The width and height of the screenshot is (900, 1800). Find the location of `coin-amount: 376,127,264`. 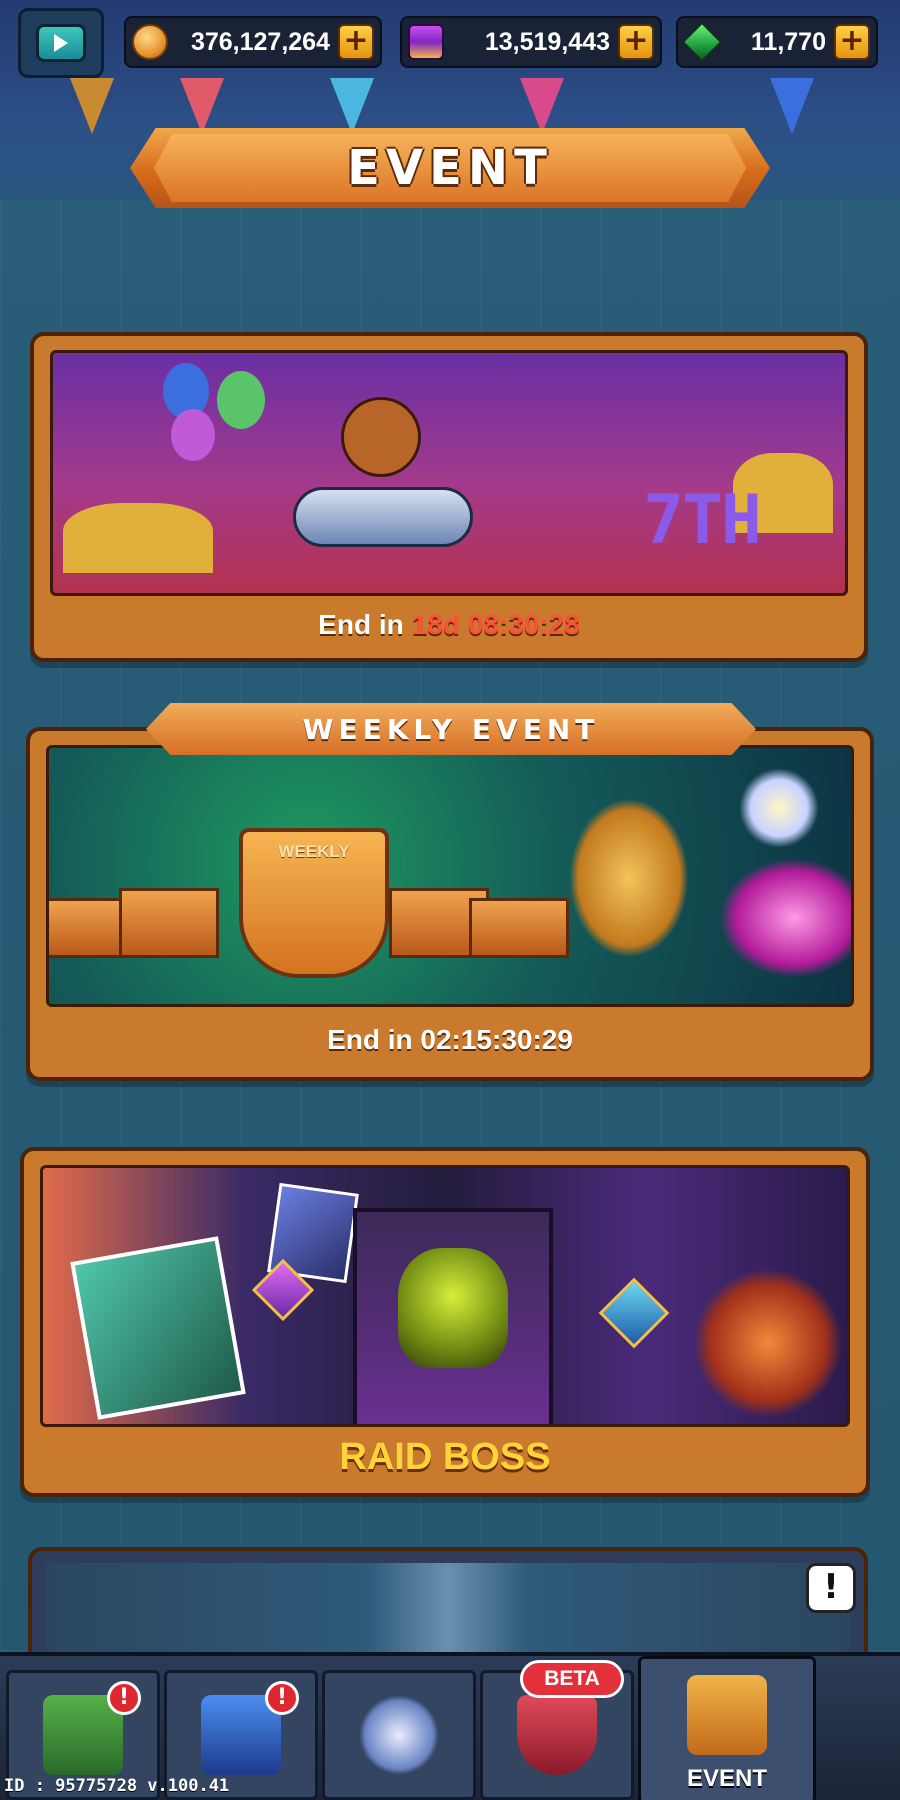

coin-amount: 376,127,264 is located at coordinates (260, 41).